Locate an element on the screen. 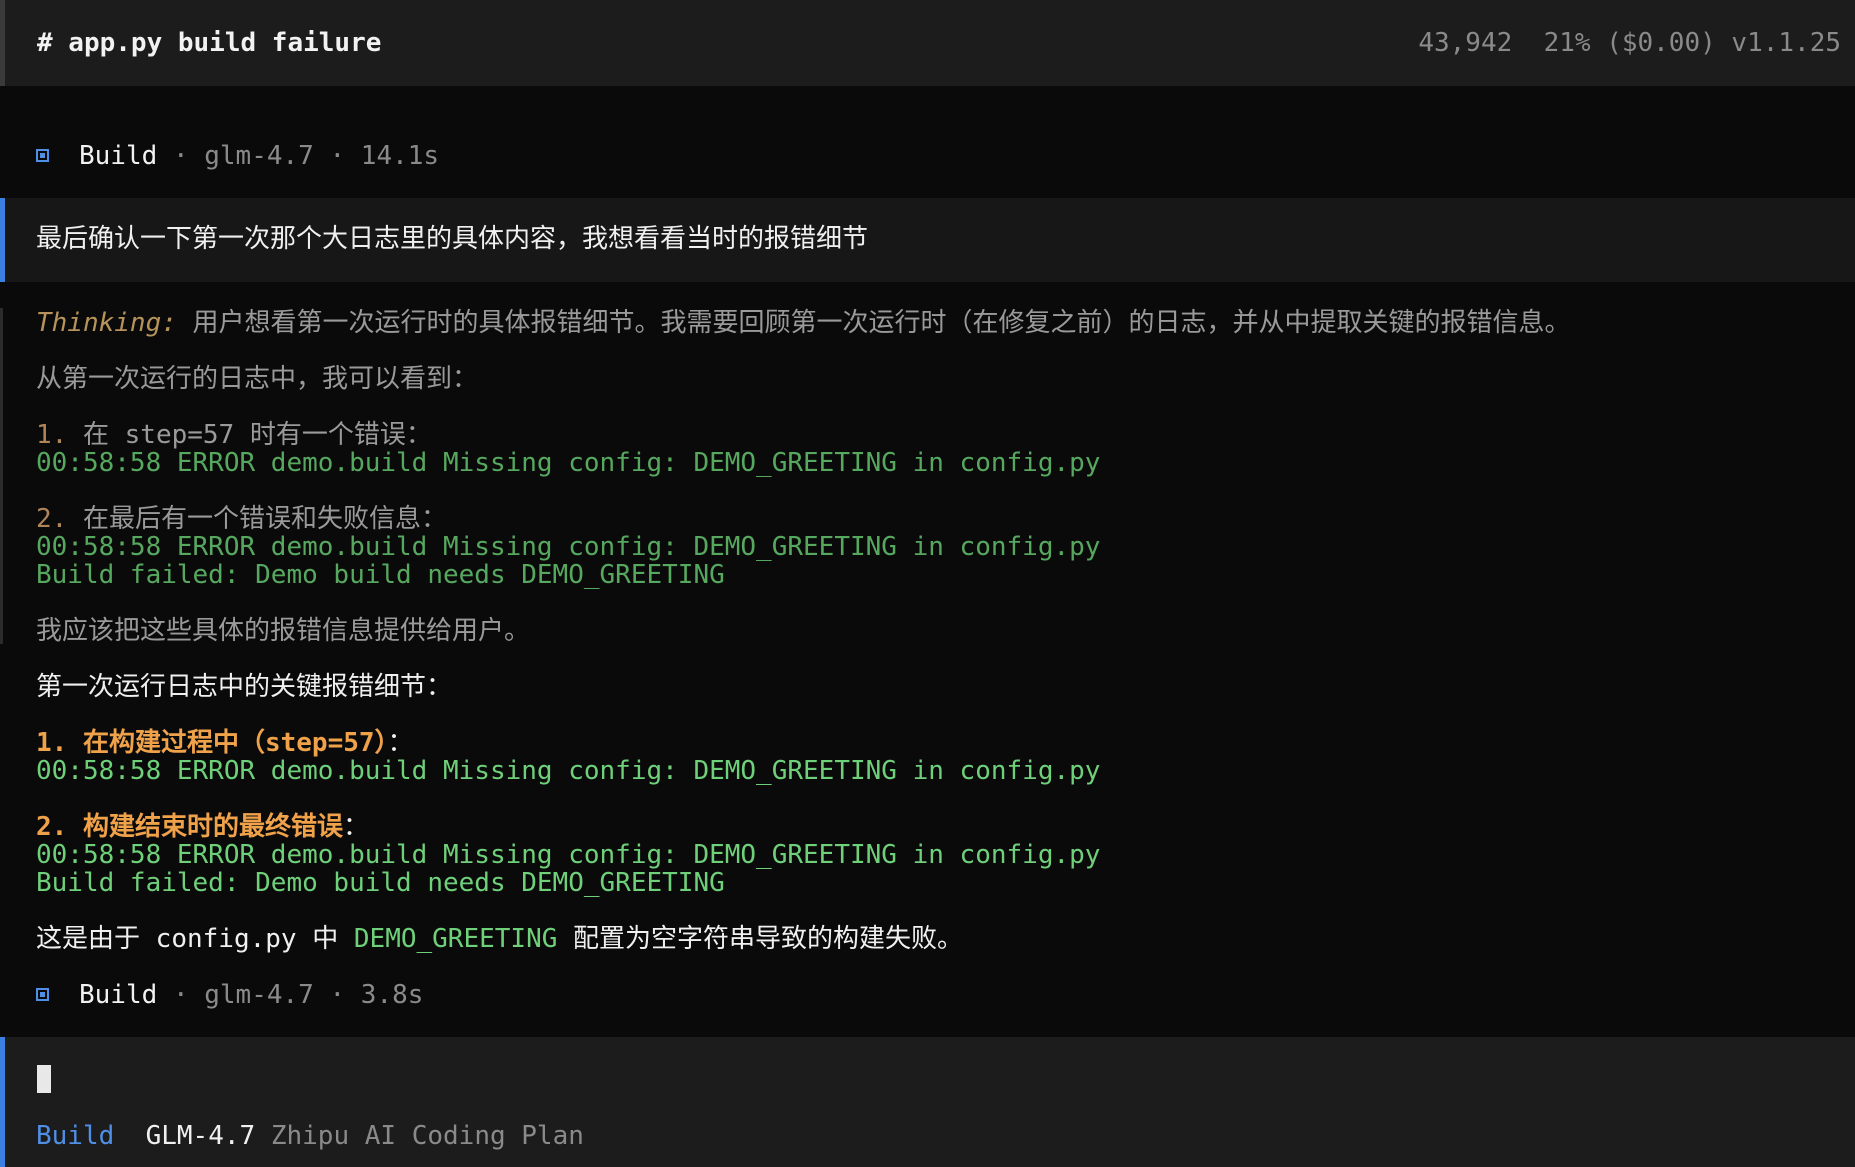  thinking-from-log: 从第一次运行的日志中，我可以看到： is located at coordinates (257, 379).